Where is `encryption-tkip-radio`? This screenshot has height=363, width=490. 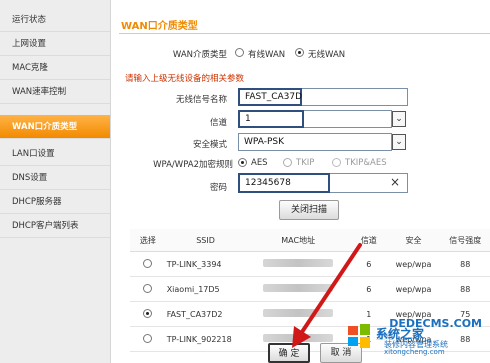
encryption-tkip-radio is located at coordinates (287, 162).